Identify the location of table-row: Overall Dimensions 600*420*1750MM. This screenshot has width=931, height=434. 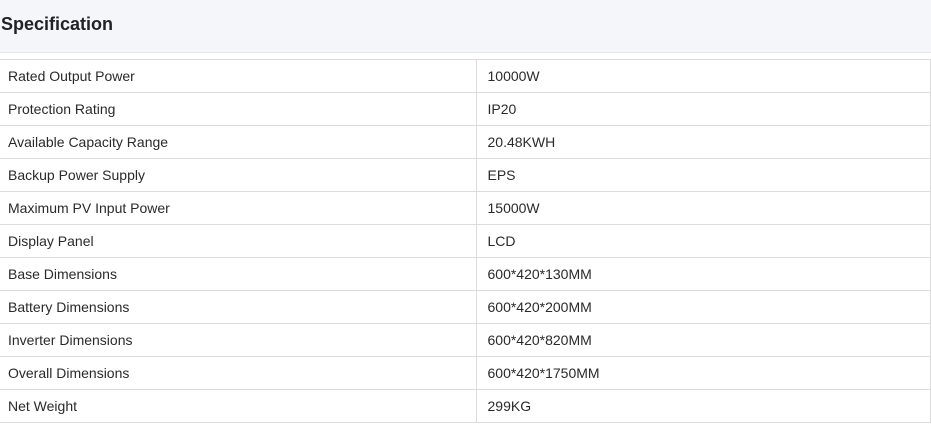
(465, 373).